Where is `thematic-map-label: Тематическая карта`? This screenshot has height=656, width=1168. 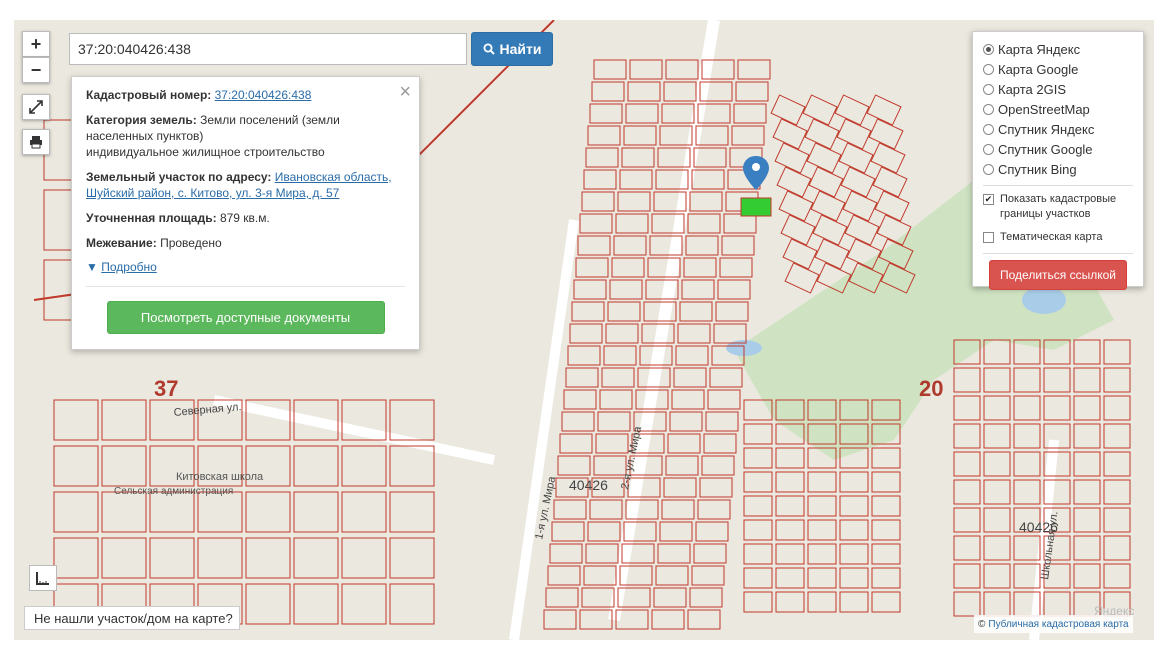
thematic-map-label: Тематическая карта is located at coordinates (1051, 237).